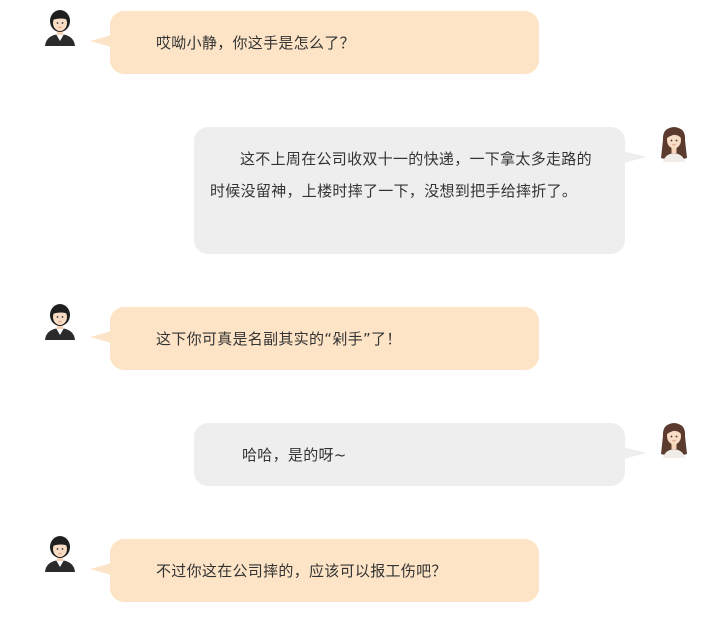 This screenshot has width=723, height=620. Describe the element at coordinates (420, 454) in the screenshot. I see `message-bubble-right: 哈哈，是的呀~` at that location.